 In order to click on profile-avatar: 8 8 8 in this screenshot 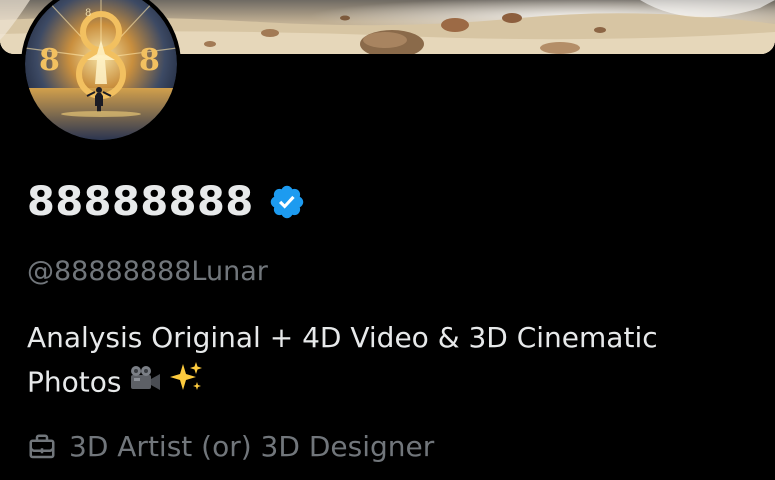, I will do `click(101, 72)`.